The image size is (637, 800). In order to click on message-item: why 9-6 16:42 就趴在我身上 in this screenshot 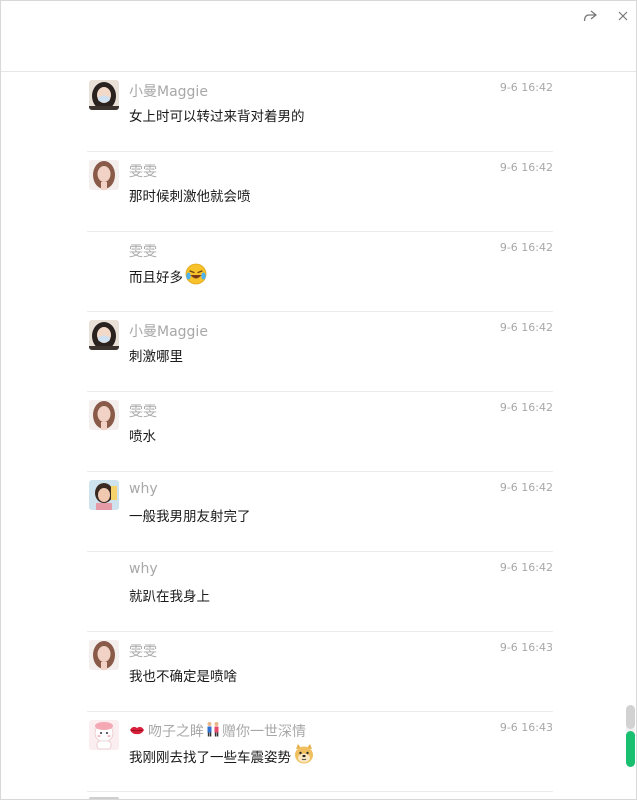, I will do `click(320, 592)`.